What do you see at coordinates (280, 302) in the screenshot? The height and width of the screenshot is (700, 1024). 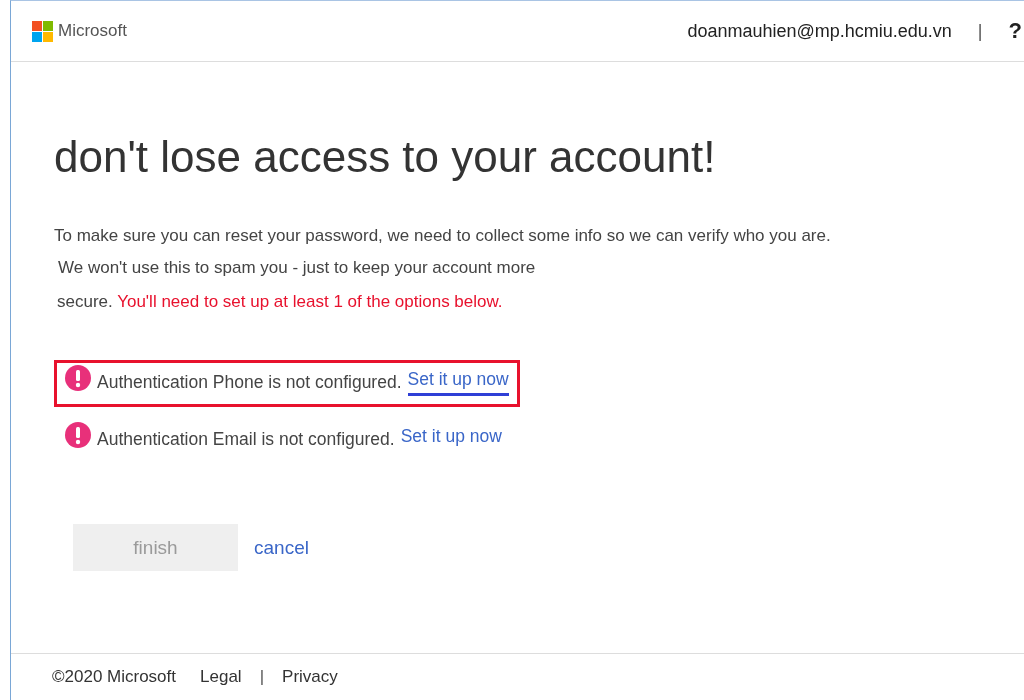 I see `requirement-text: secure. You'll need to set up at least 1 of the options below.` at bounding box center [280, 302].